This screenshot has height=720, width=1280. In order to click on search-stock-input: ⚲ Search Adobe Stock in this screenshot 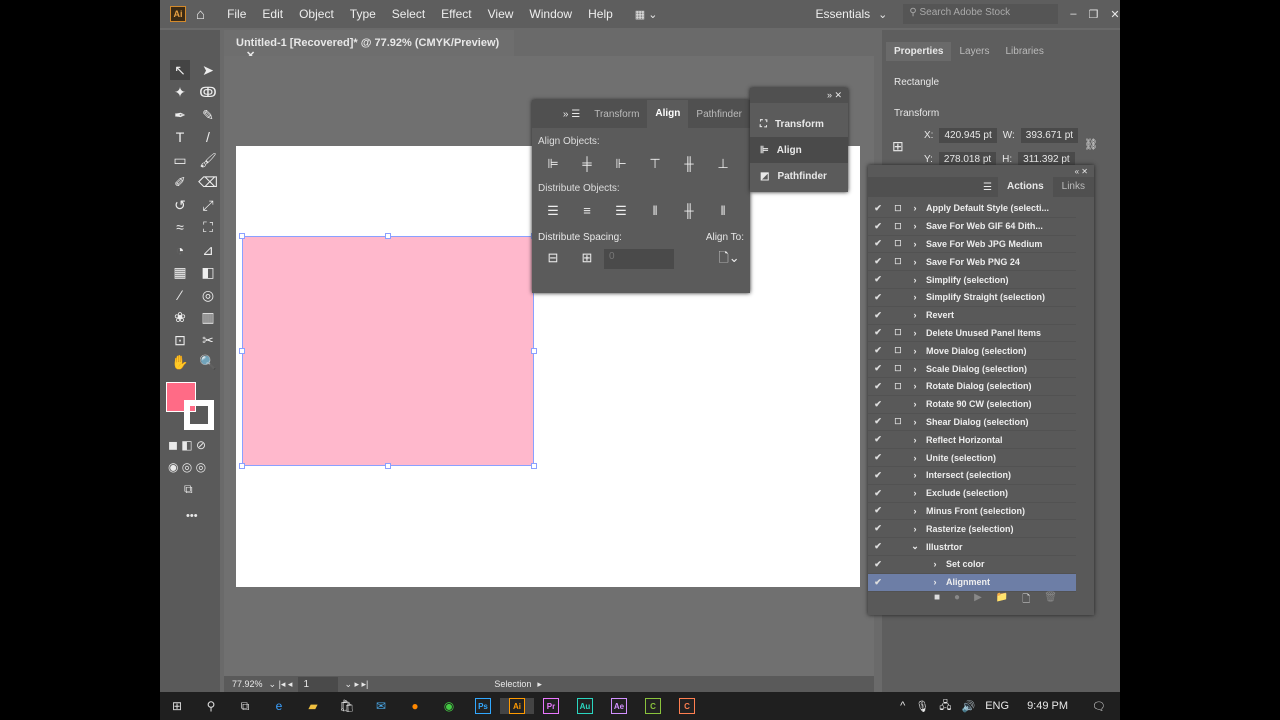, I will do `click(981, 14)`.